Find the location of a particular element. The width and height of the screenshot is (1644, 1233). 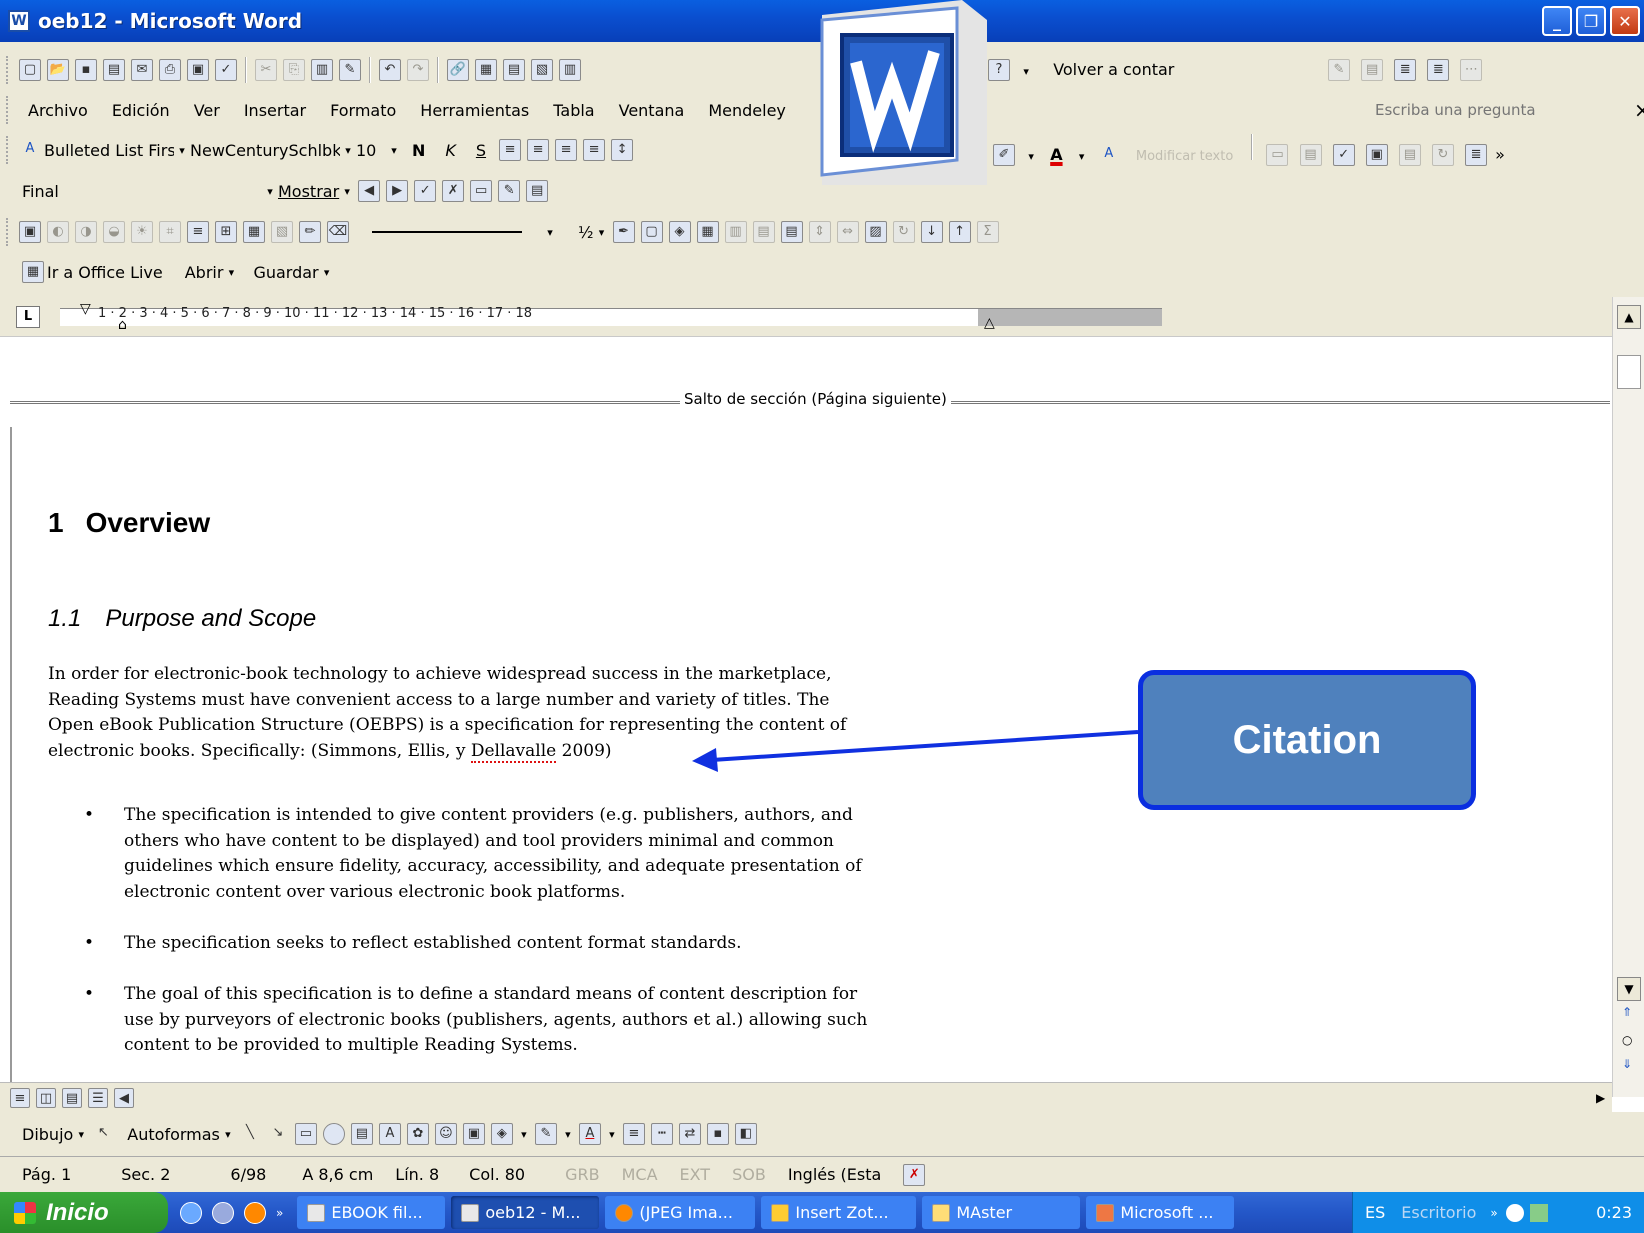

previous-page-icon: ⇑ is located at coordinates (1627, 1012).